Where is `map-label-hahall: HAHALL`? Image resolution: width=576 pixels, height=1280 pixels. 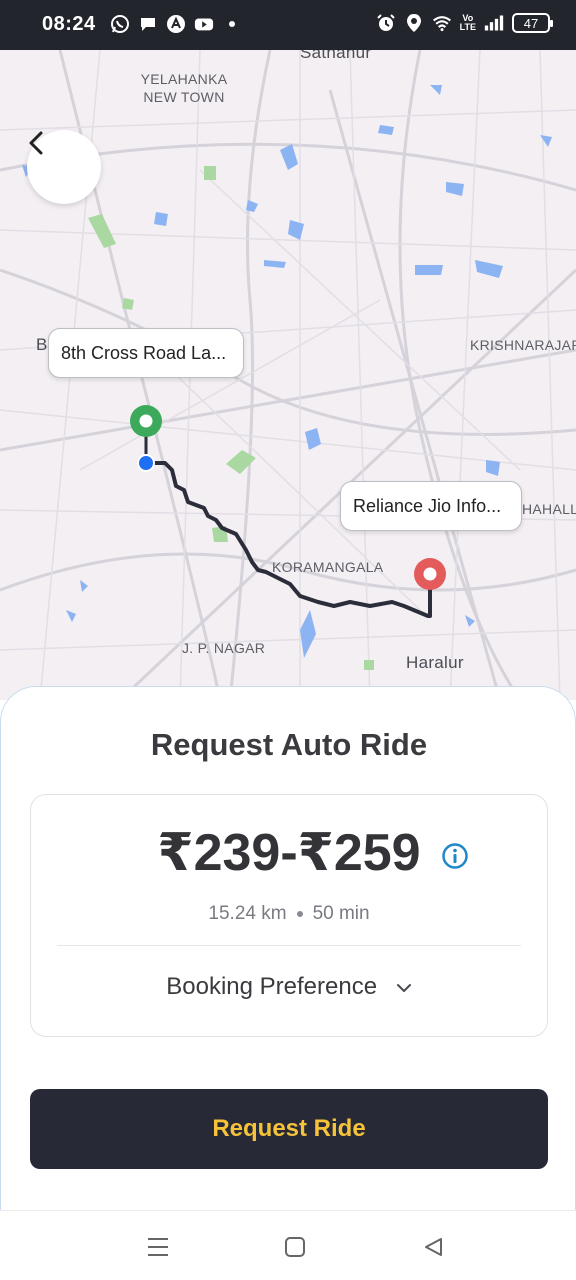
map-label-hahall: HAHALL is located at coordinates (549, 509).